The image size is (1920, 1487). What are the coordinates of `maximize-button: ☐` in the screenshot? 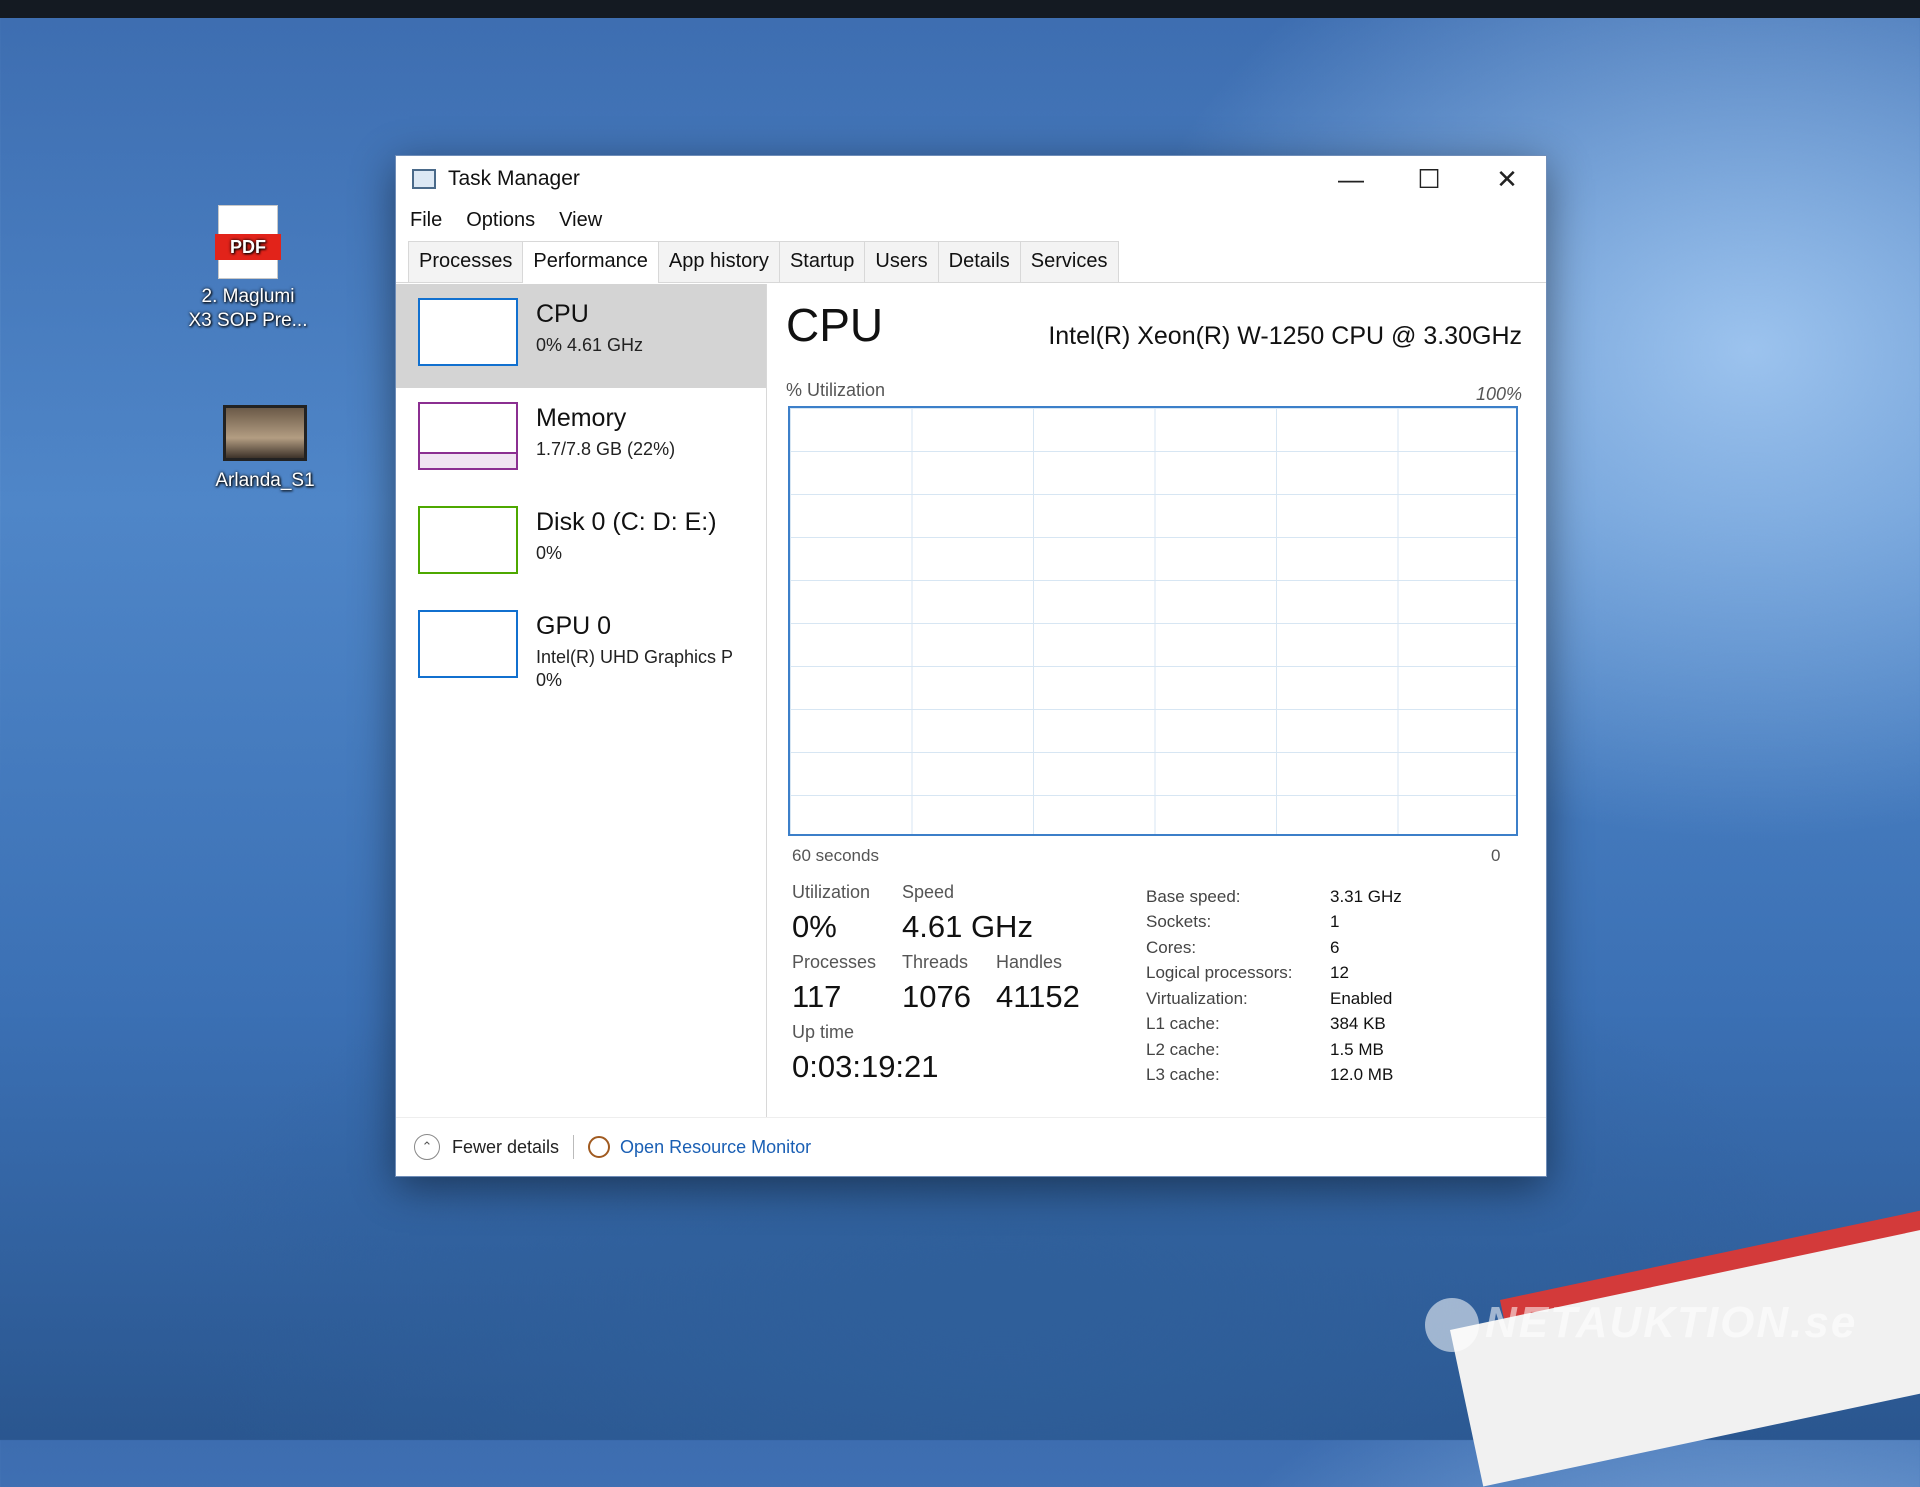 It's located at (1429, 179).